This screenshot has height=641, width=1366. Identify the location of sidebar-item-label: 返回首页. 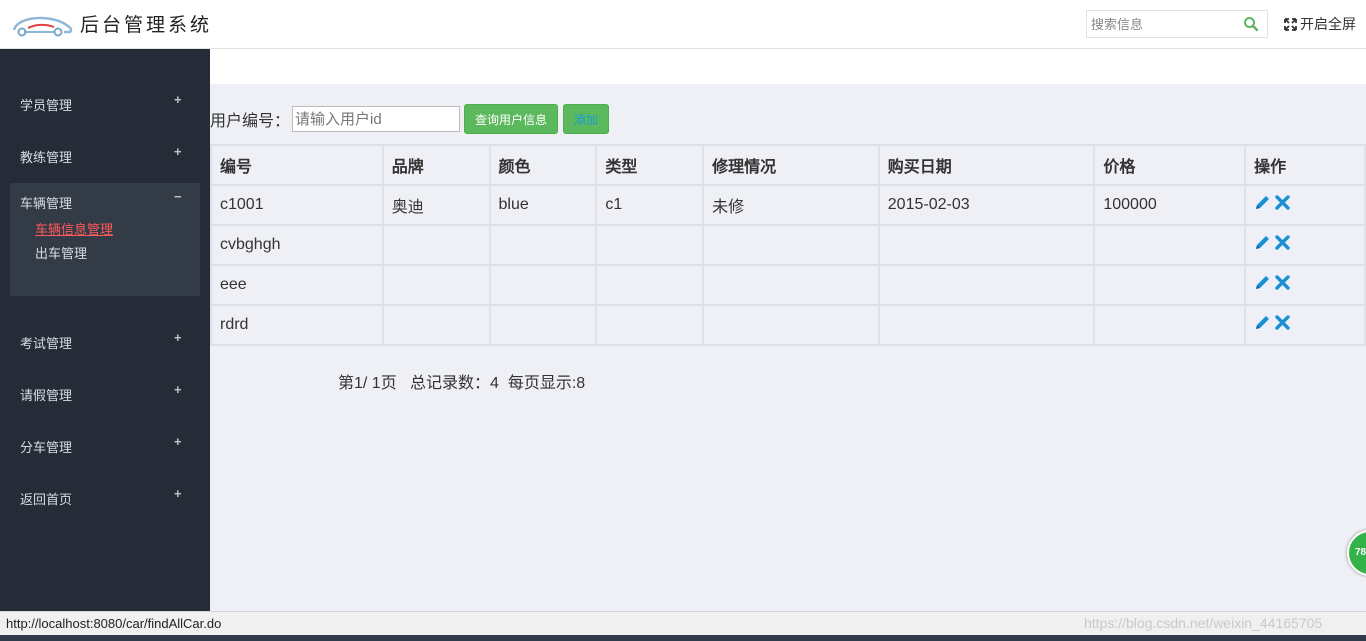
(46, 499).